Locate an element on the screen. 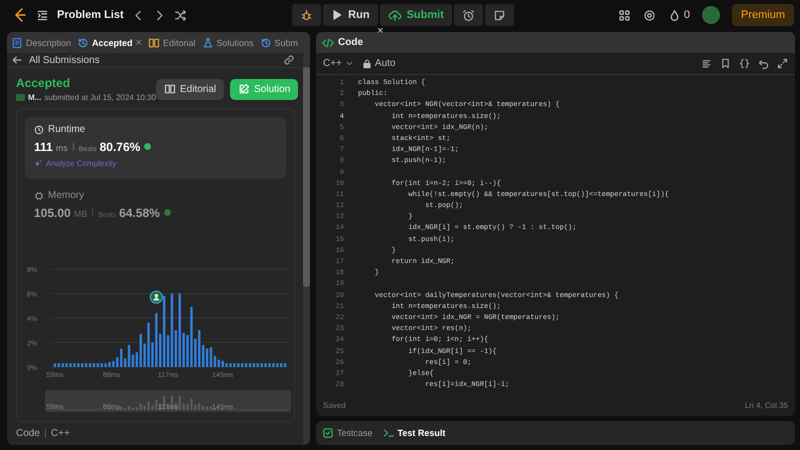 This screenshot has height=450, width=800. panel-tab: Test Result is located at coordinates (414, 433).